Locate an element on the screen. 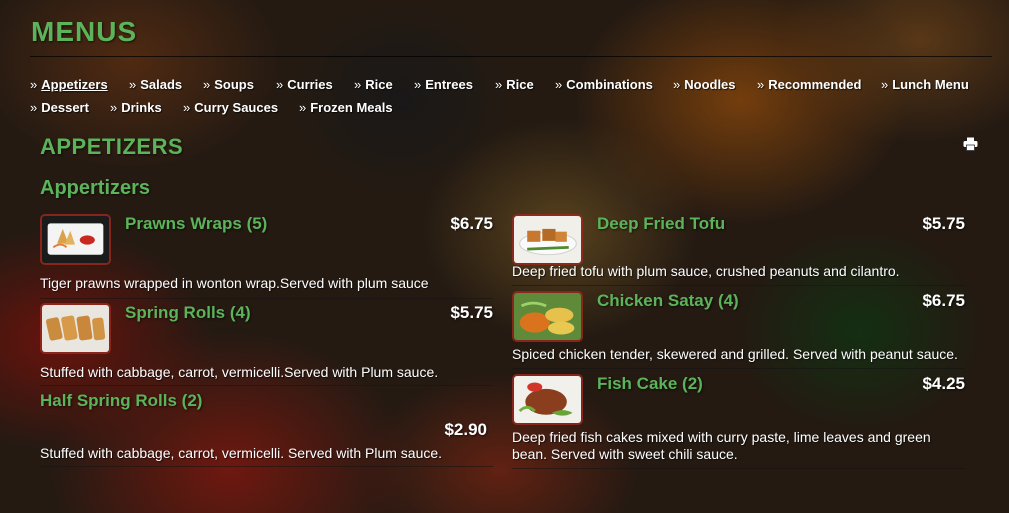  item-name: Spring Rolls (4) is located at coordinates (188, 313).